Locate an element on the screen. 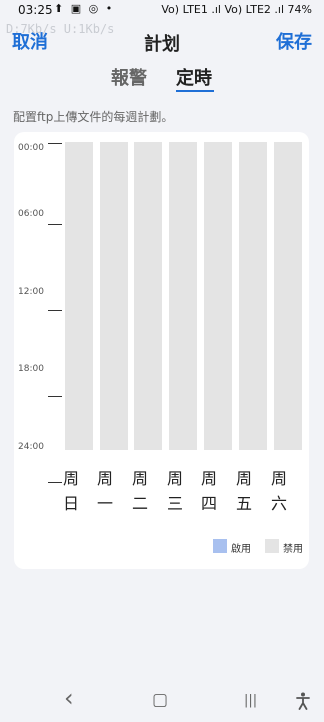 This screenshot has width=324, height=722. tab-schedule: 定時 is located at coordinates (194, 77).